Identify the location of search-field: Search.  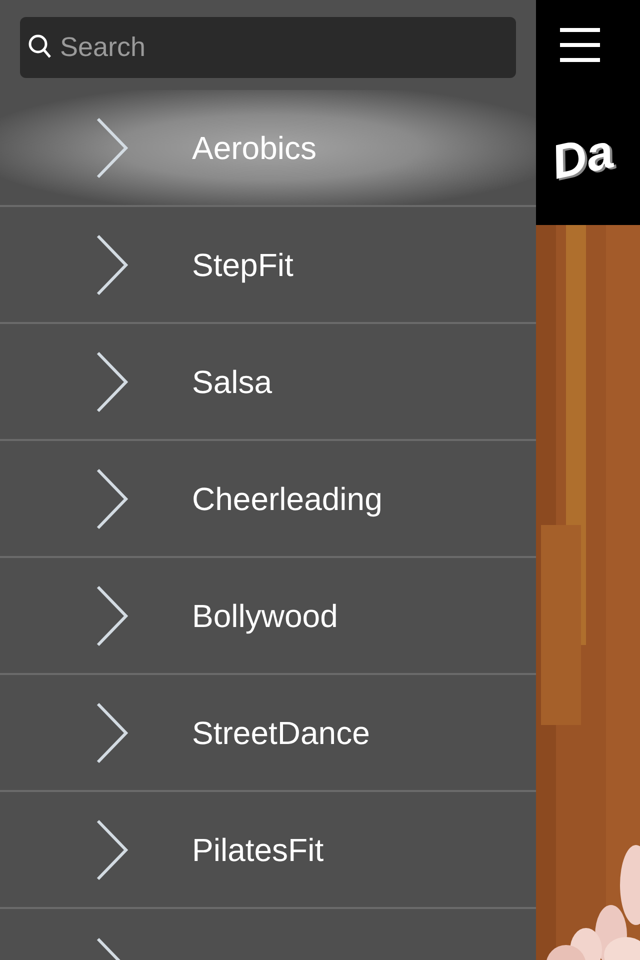
(268, 47).